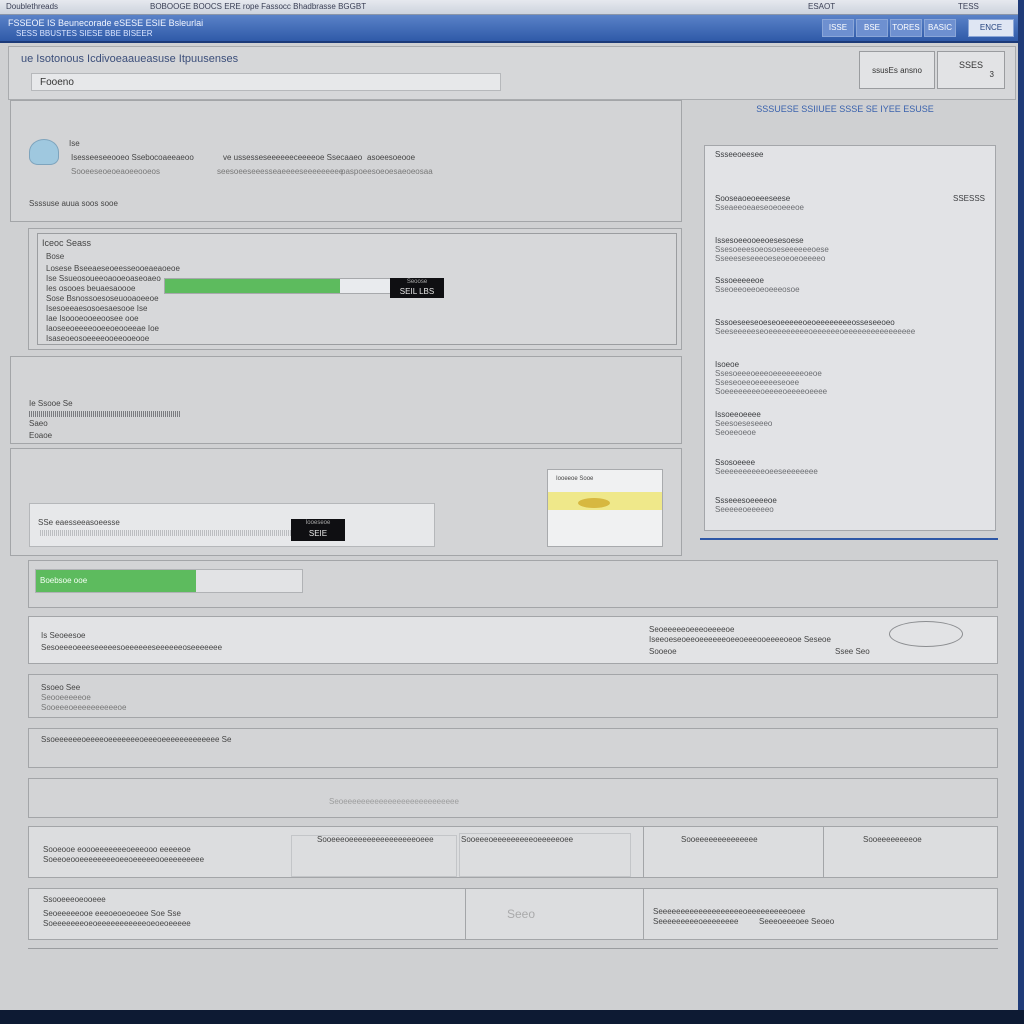 This screenshot has width=1024, height=1024. What do you see at coordinates (113, 268) in the screenshot?
I see `status-line: Losese Bseeaeseoeesseooeaeaoeoe` at bounding box center [113, 268].